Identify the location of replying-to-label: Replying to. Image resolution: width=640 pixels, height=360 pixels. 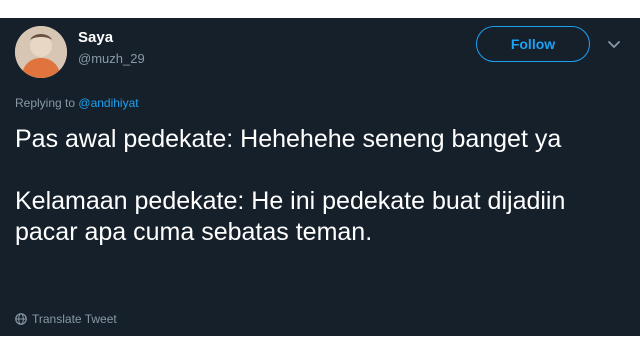
(45, 103).